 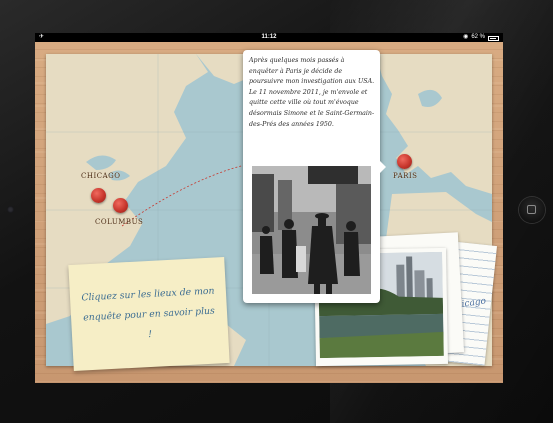 I want to click on status-time: 11:12, so click(x=269, y=37).